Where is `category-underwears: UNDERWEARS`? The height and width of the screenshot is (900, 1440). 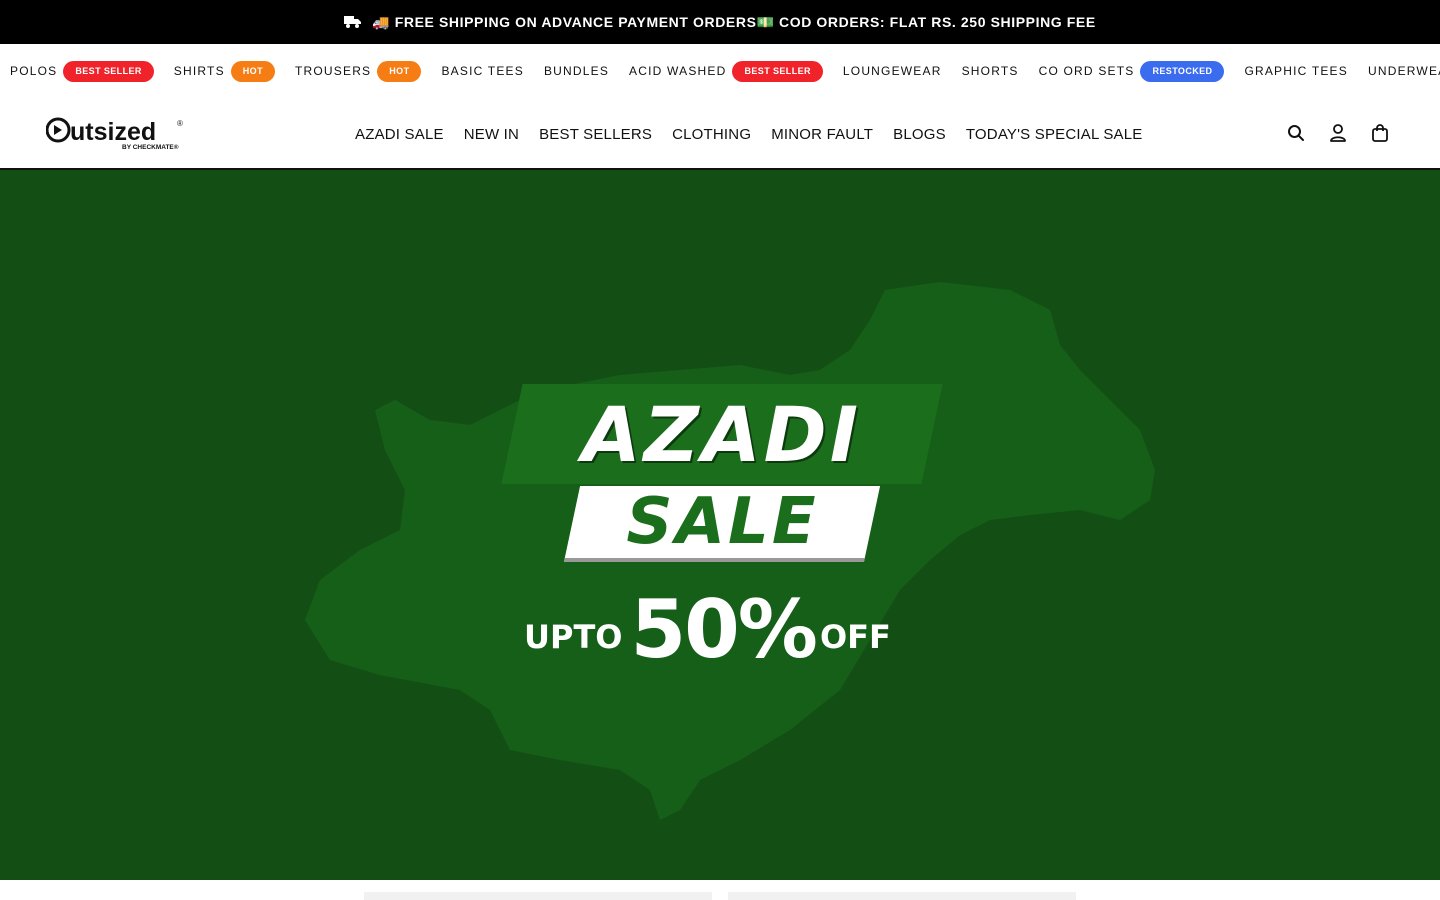 category-underwears: UNDERWEARS is located at coordinates (1404, 71).